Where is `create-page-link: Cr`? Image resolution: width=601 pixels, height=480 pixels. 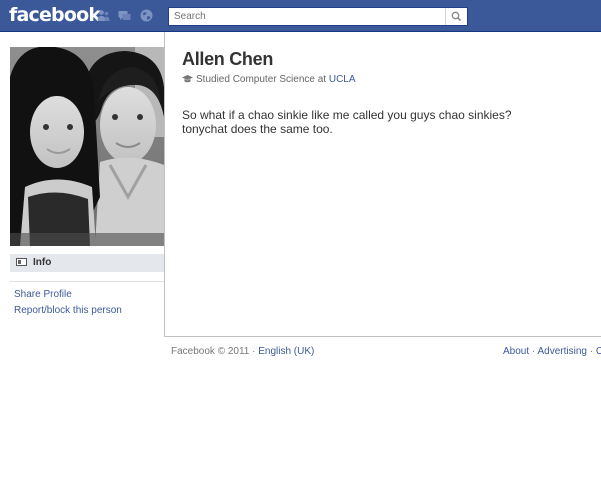 create-page-link: Cr is located at coordinates (598, 351).